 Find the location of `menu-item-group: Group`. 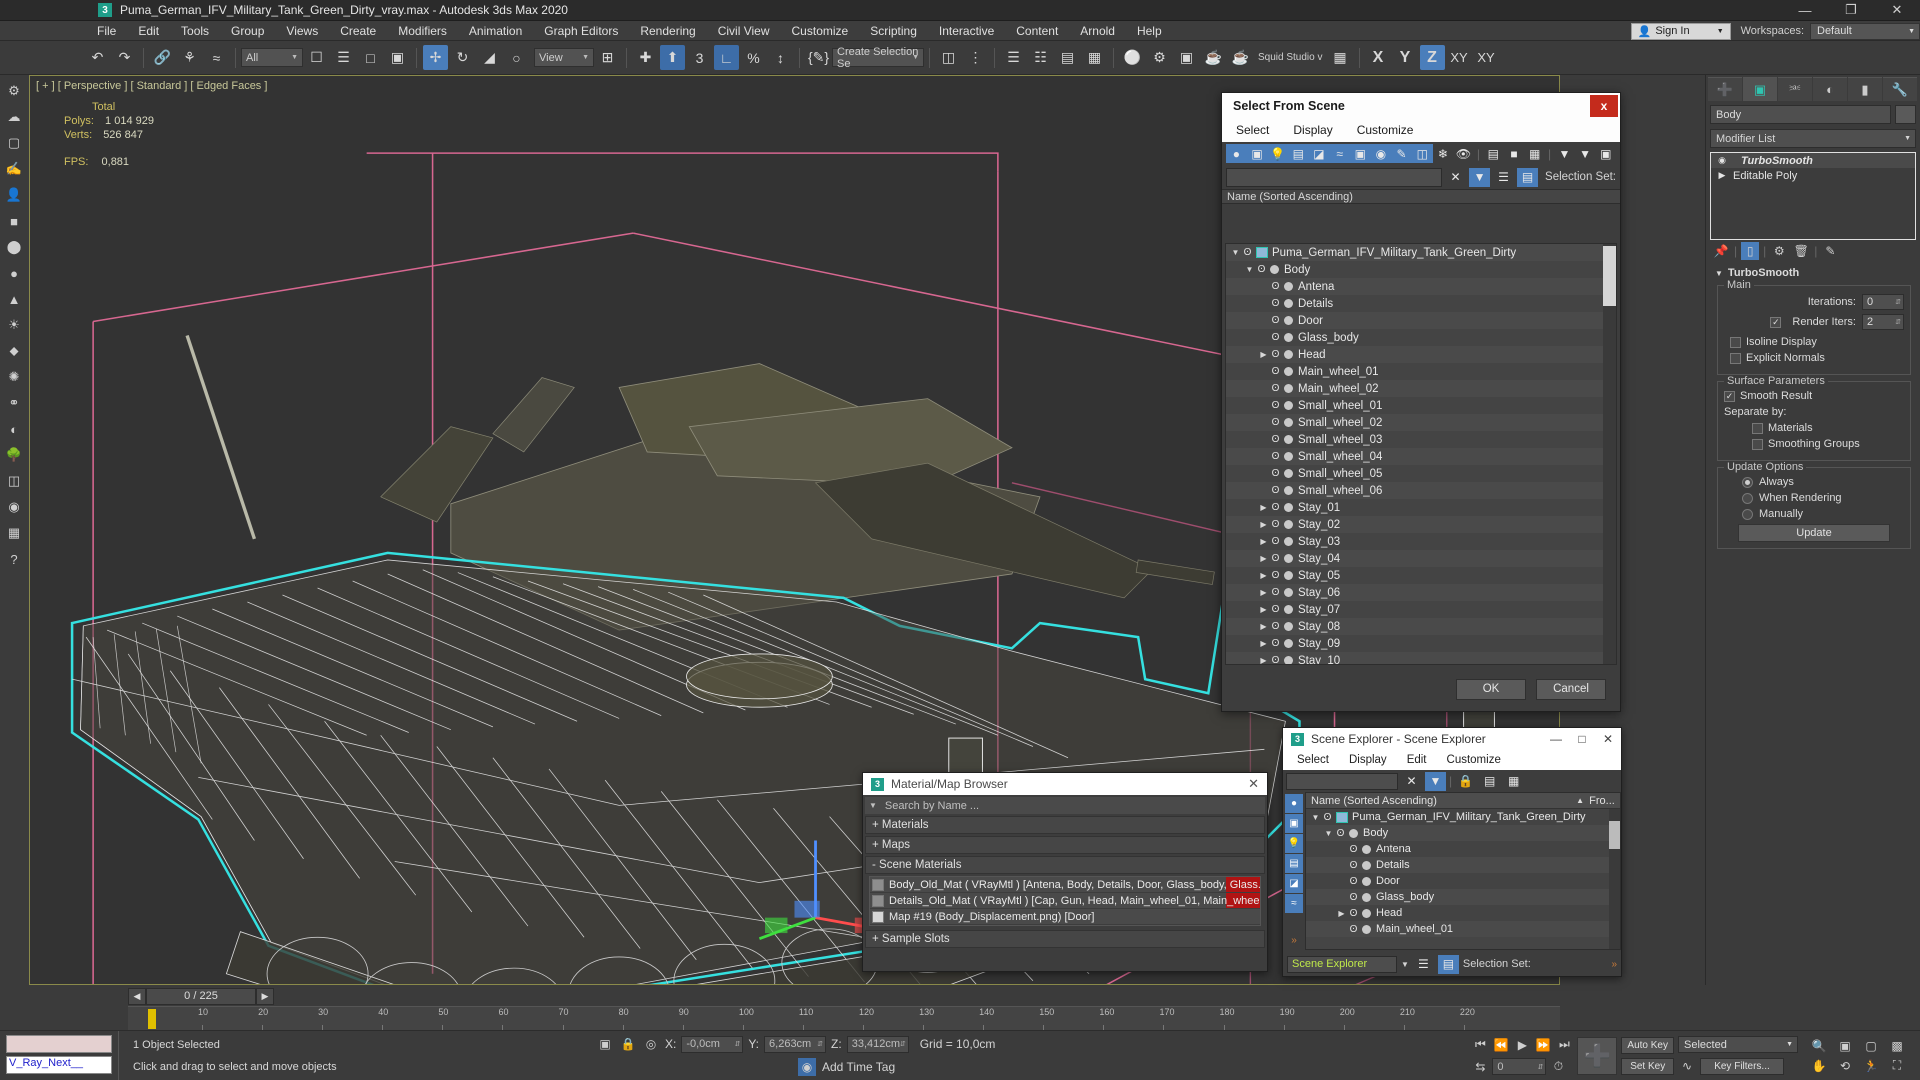

menu-item-group: Group is located at coordinates (247, 31).